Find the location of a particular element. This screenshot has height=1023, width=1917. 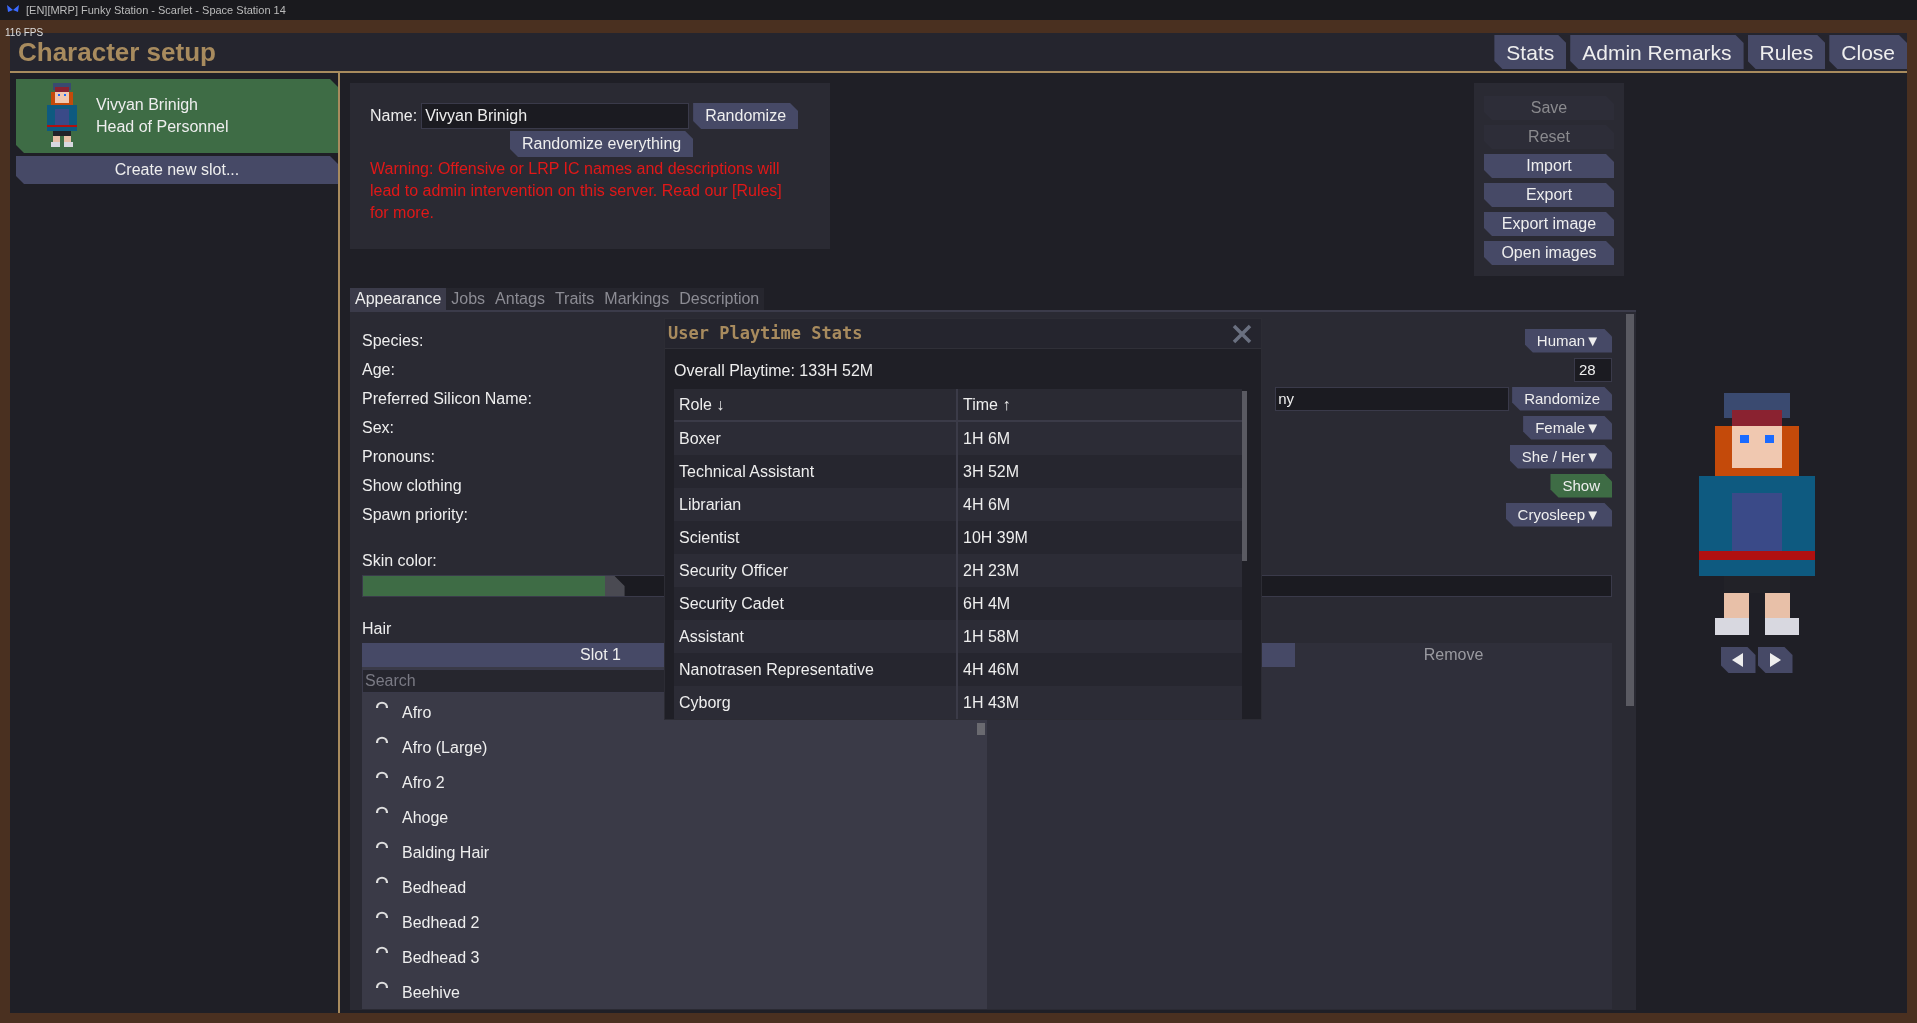

field-label: Spawn priority: is located at coordinates (415, 514).